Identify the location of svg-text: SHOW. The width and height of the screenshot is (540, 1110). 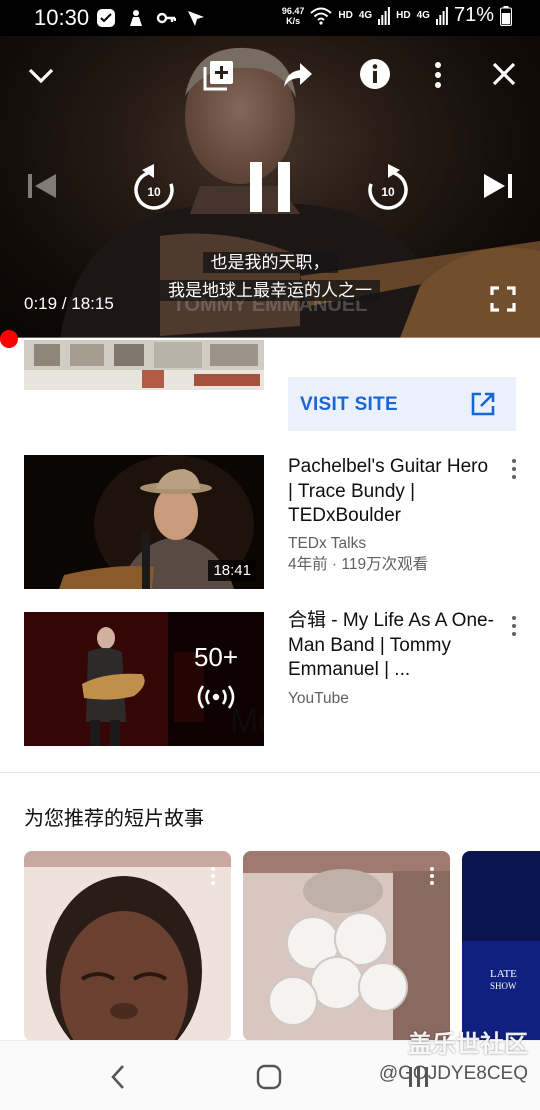
(503, 986).